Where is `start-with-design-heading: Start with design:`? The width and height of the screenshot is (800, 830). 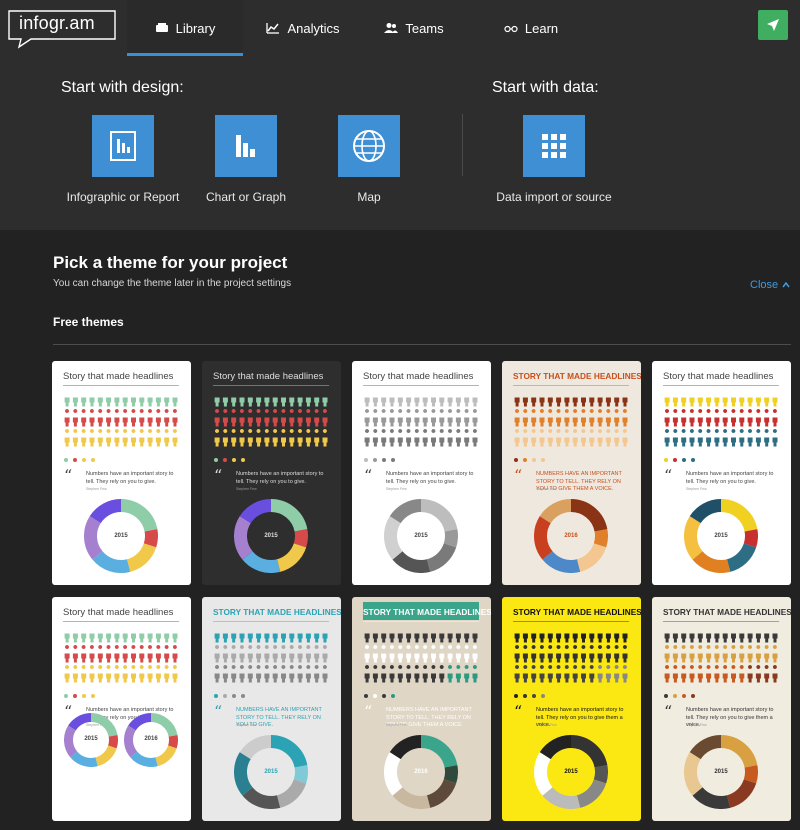
start-with-design-heading: Start with design: is located at coordinates (122, 87).